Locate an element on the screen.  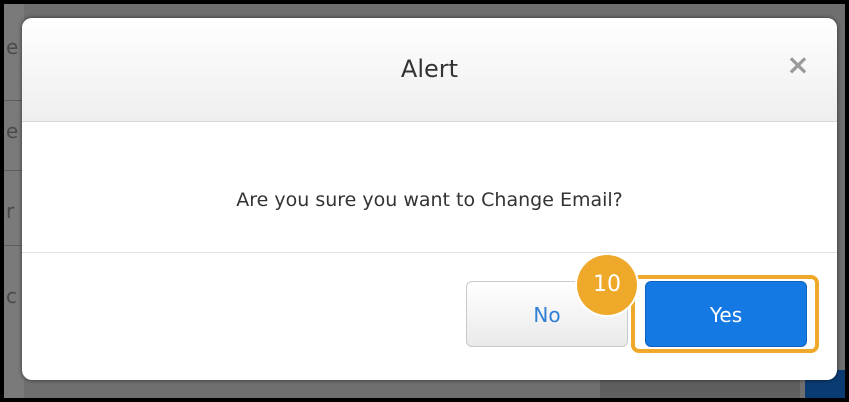
step-number-badge: 10 is located at coordinates (607, 285).